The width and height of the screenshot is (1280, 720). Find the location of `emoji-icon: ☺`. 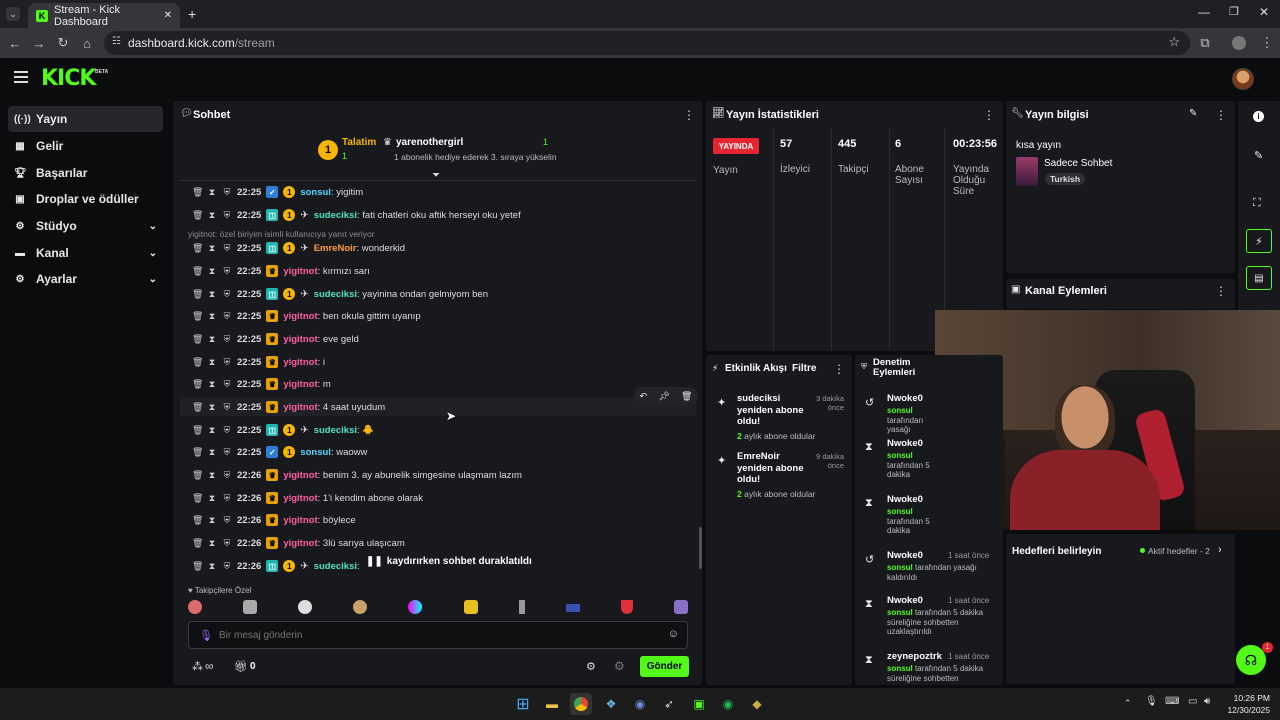

emoji-icon: ☺ is located at coordinates (673, 634).